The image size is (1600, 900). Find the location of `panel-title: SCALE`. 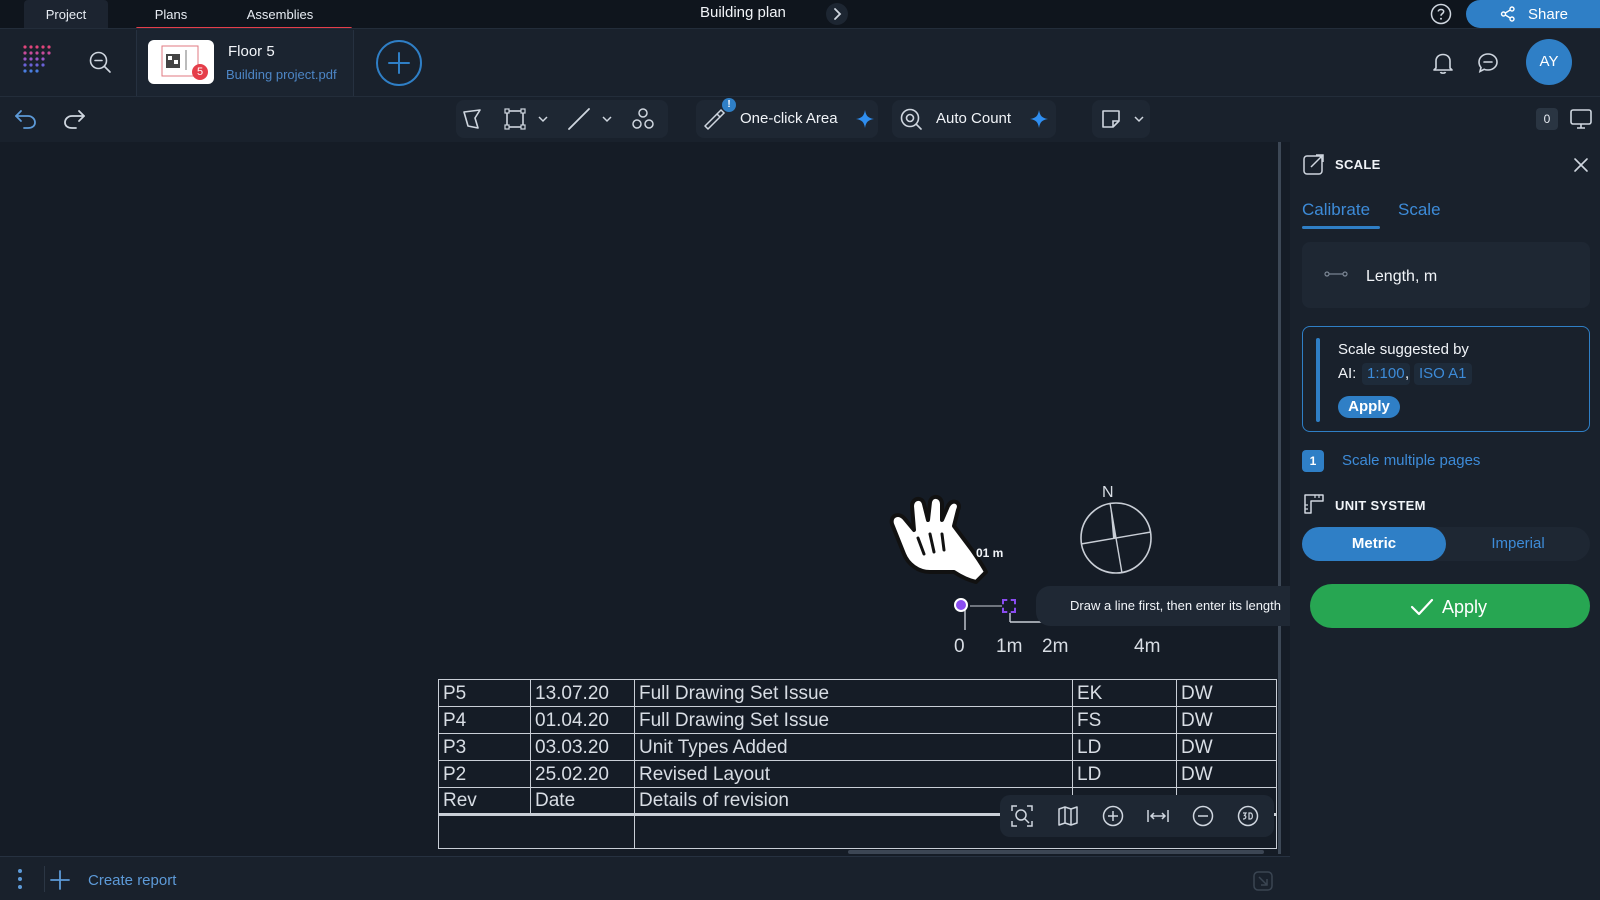

panel-title: SCALE is located at coordinates (1358, 164).